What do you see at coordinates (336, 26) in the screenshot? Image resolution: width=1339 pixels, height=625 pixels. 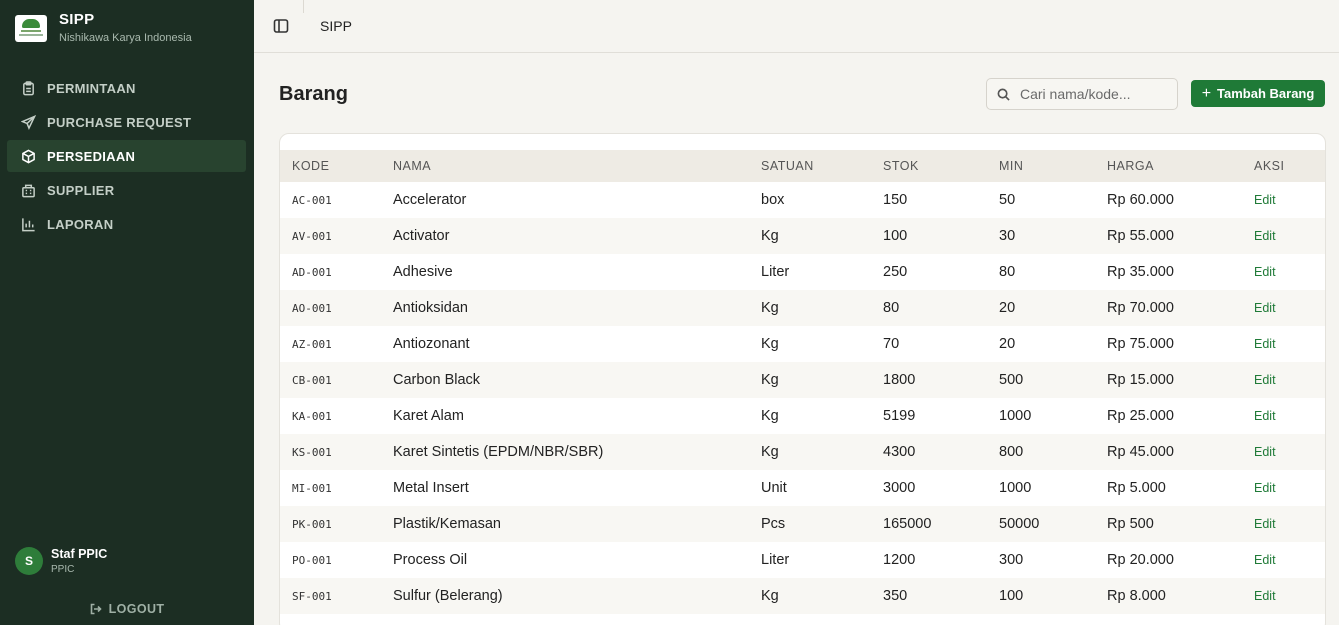 I see `header-title: SIPP` at bounding box center [336, 26].